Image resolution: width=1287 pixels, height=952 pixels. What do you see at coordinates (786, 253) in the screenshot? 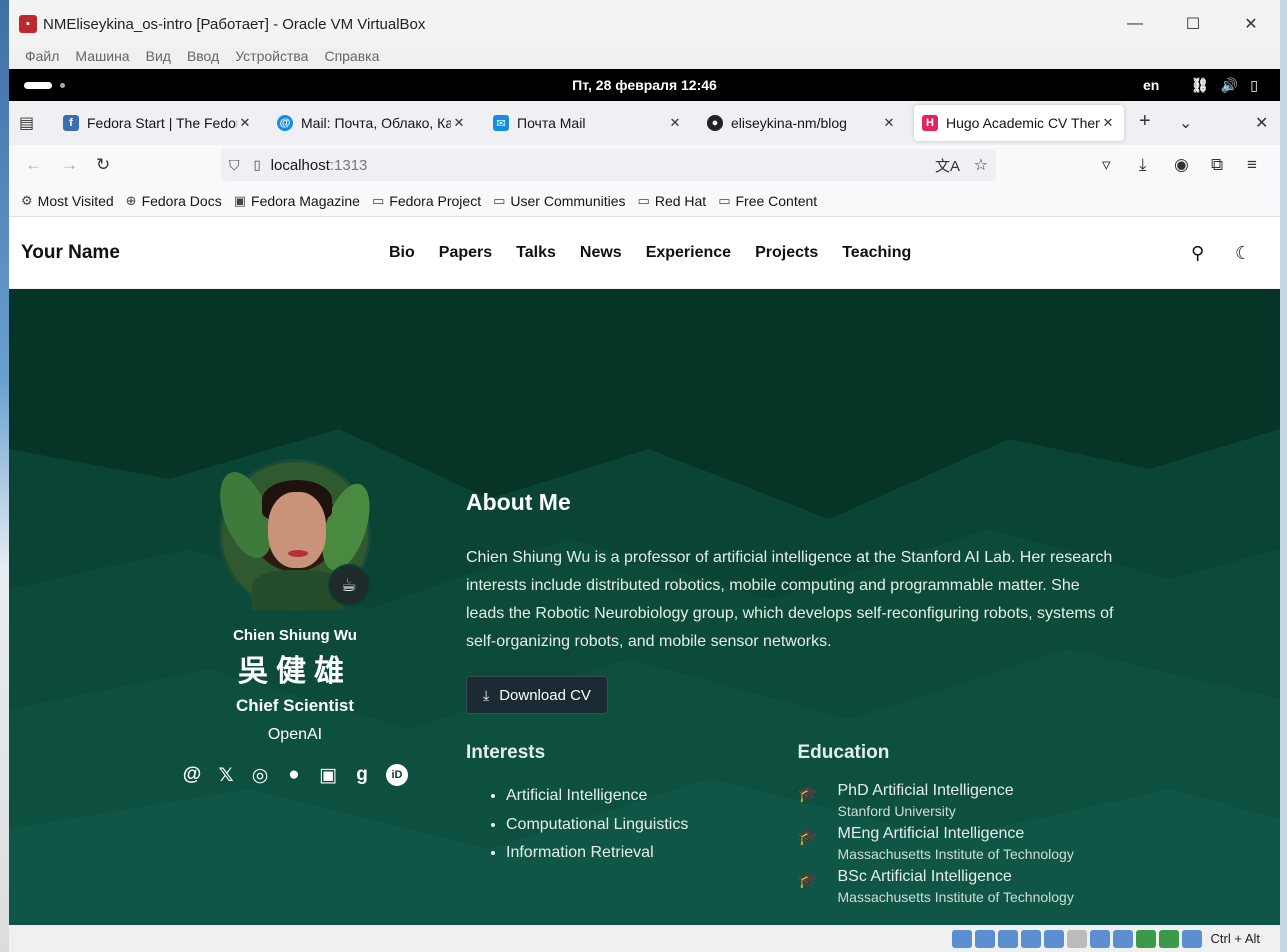
I see `nav-projects: Projects` at bounding box center [786, 253].